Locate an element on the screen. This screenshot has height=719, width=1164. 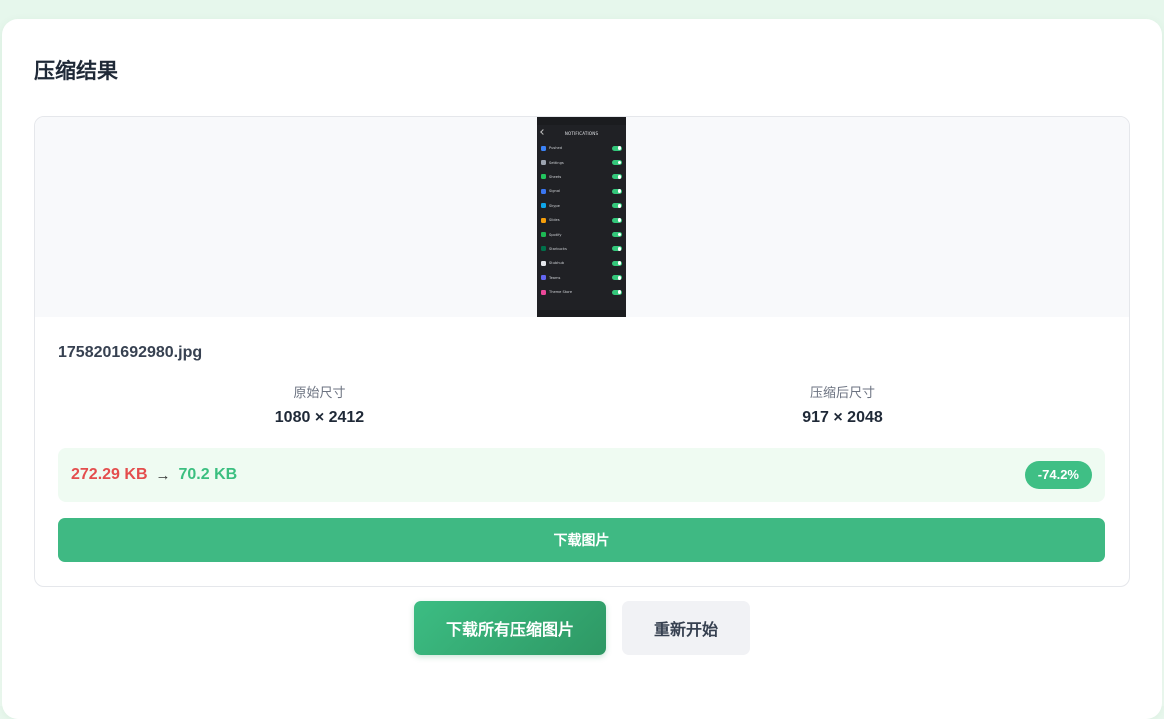
arrow-right-icon: → is located at coordinates (163, 475).